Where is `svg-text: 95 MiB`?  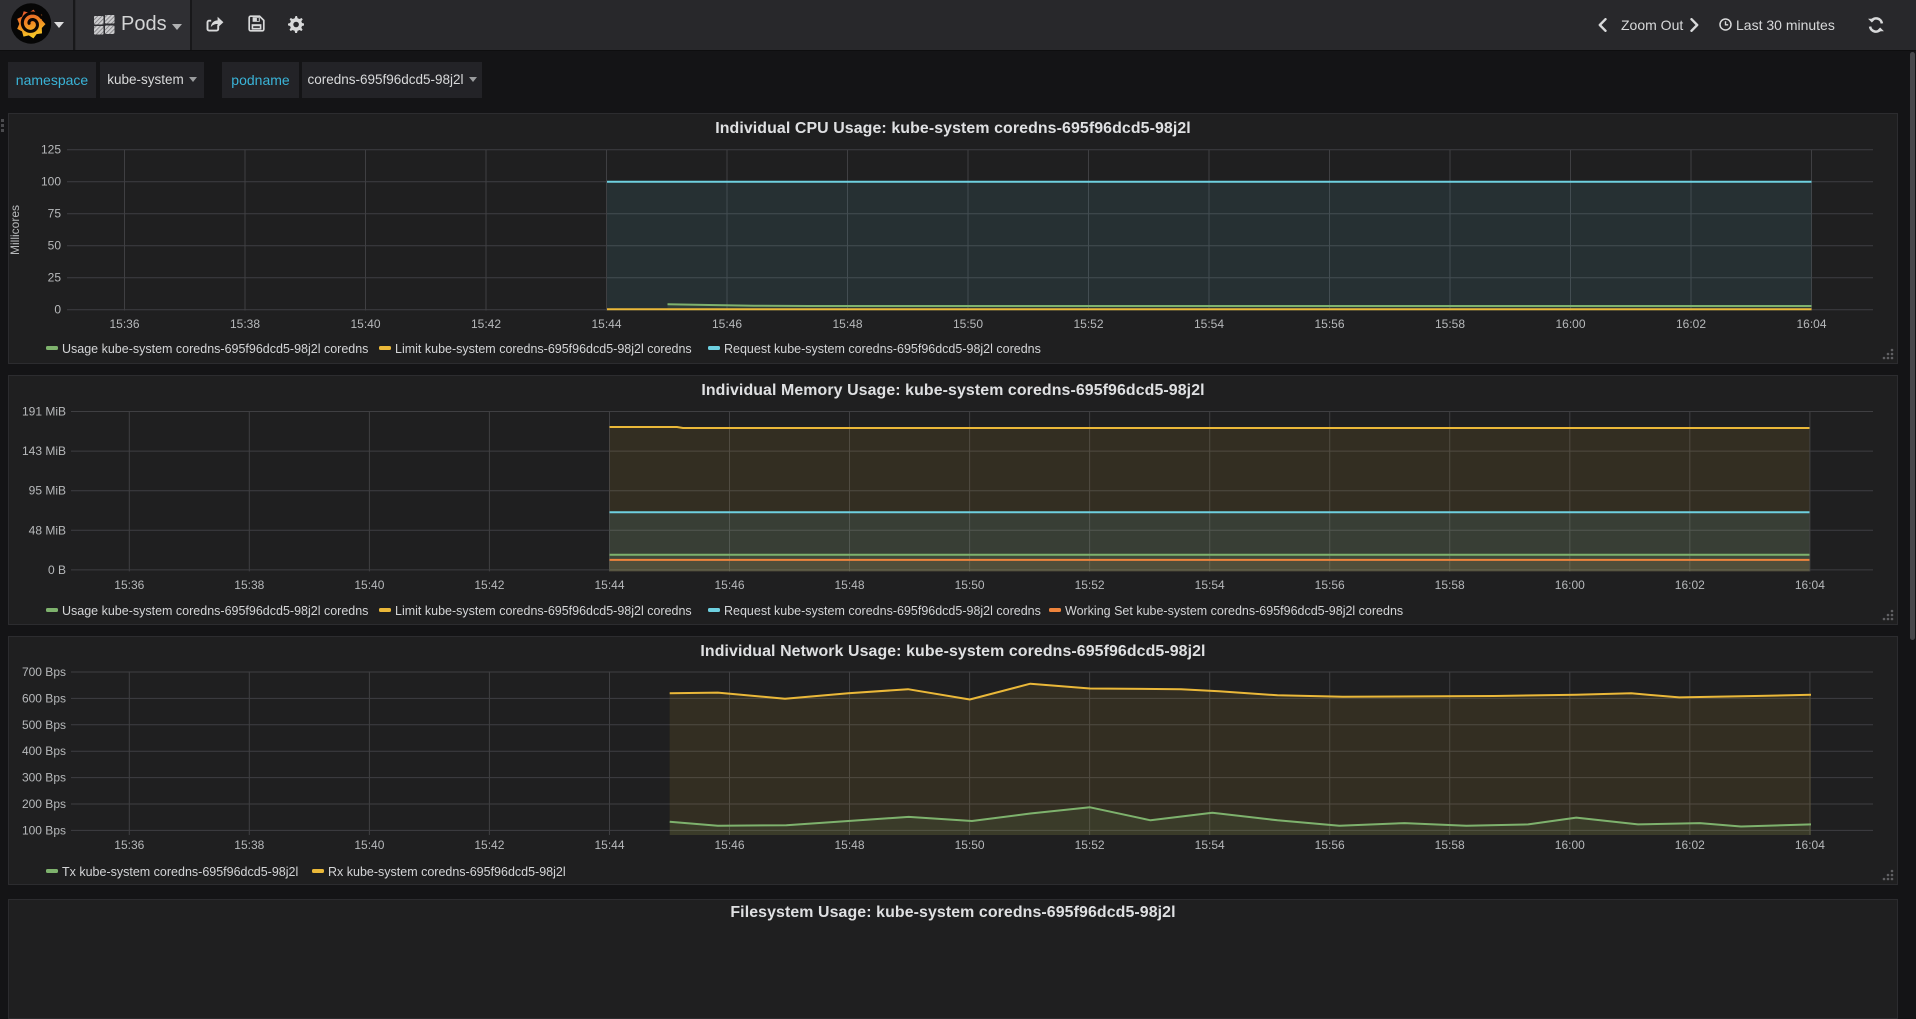
svg-text: 95 MiB is located at coordinates (47, 491).